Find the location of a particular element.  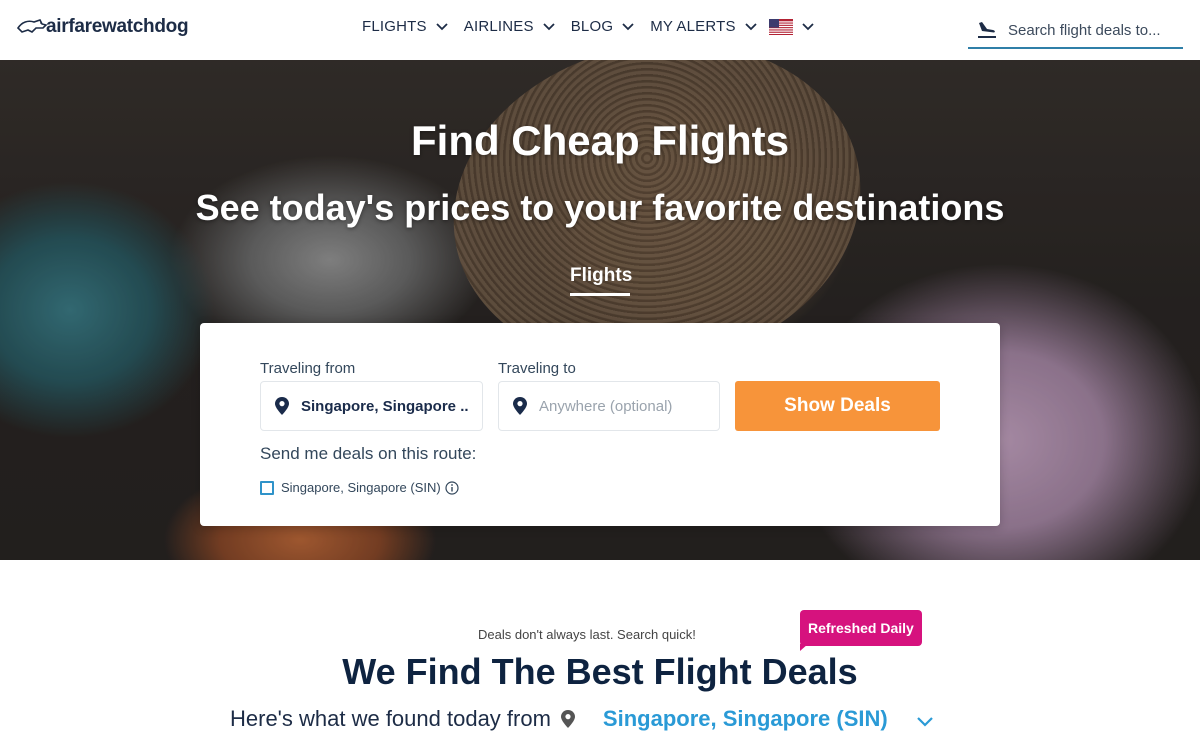

nav-flights-label: FLIGHTS is located at coordinates (394, 26).